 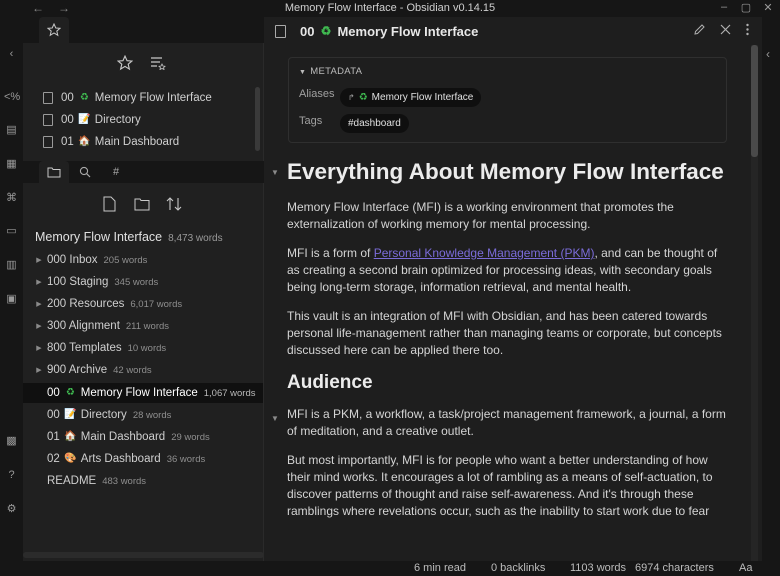 I want to click on folder-item: ▶ 800 Templates 10 words, so click(x=143, y=348).